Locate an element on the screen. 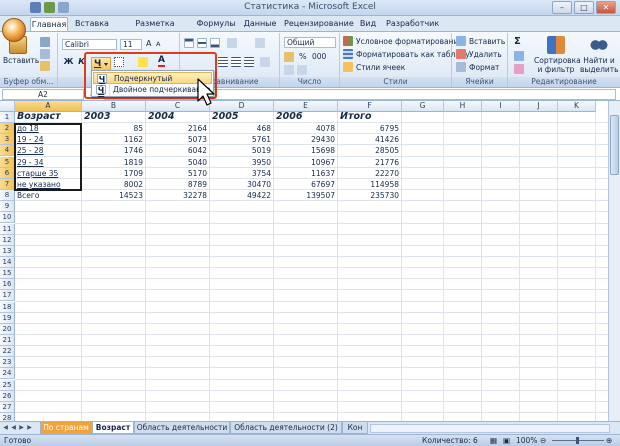 The height and width of the screenshot is (446, 620). cell-E4: 15698 is located at coordinates (306, 150).